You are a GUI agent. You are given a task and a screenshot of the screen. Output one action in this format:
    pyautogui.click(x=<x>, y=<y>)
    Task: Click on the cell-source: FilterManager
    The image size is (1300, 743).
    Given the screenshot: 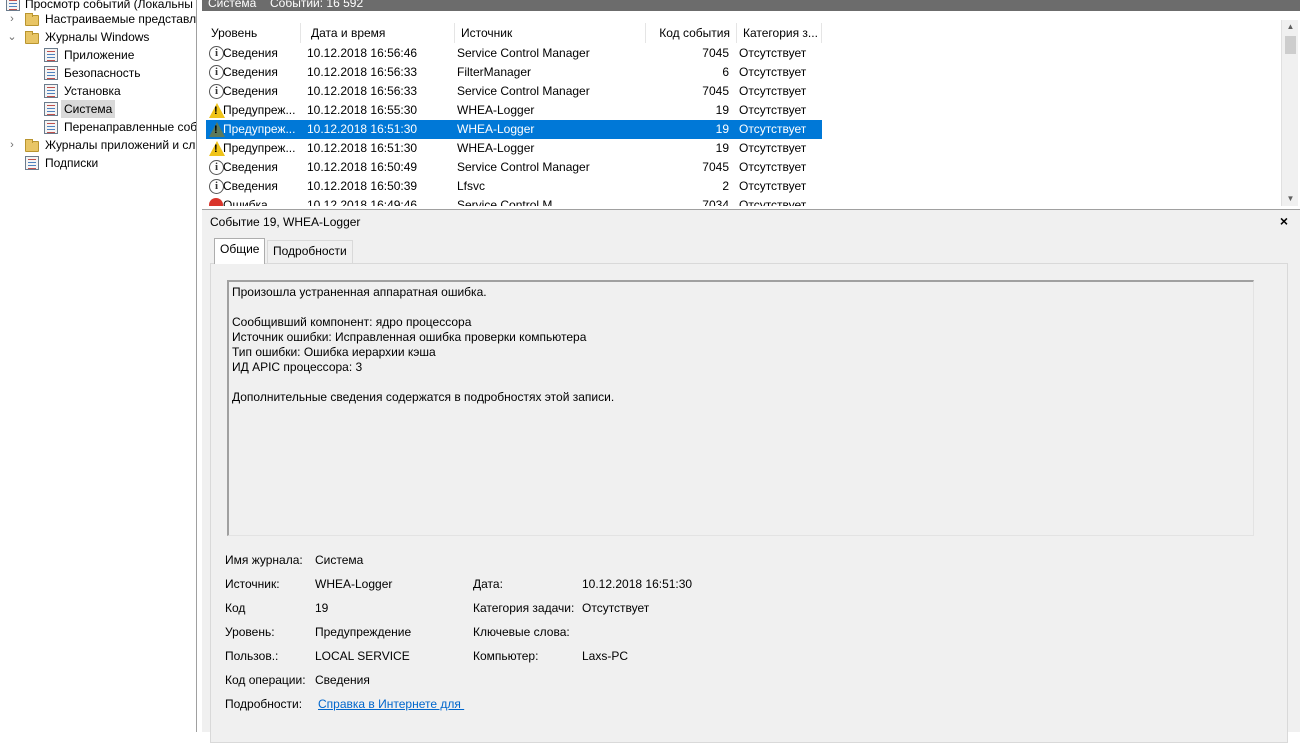 What is the action you would take?
    pyautogui.click(x=494, y=72)
    